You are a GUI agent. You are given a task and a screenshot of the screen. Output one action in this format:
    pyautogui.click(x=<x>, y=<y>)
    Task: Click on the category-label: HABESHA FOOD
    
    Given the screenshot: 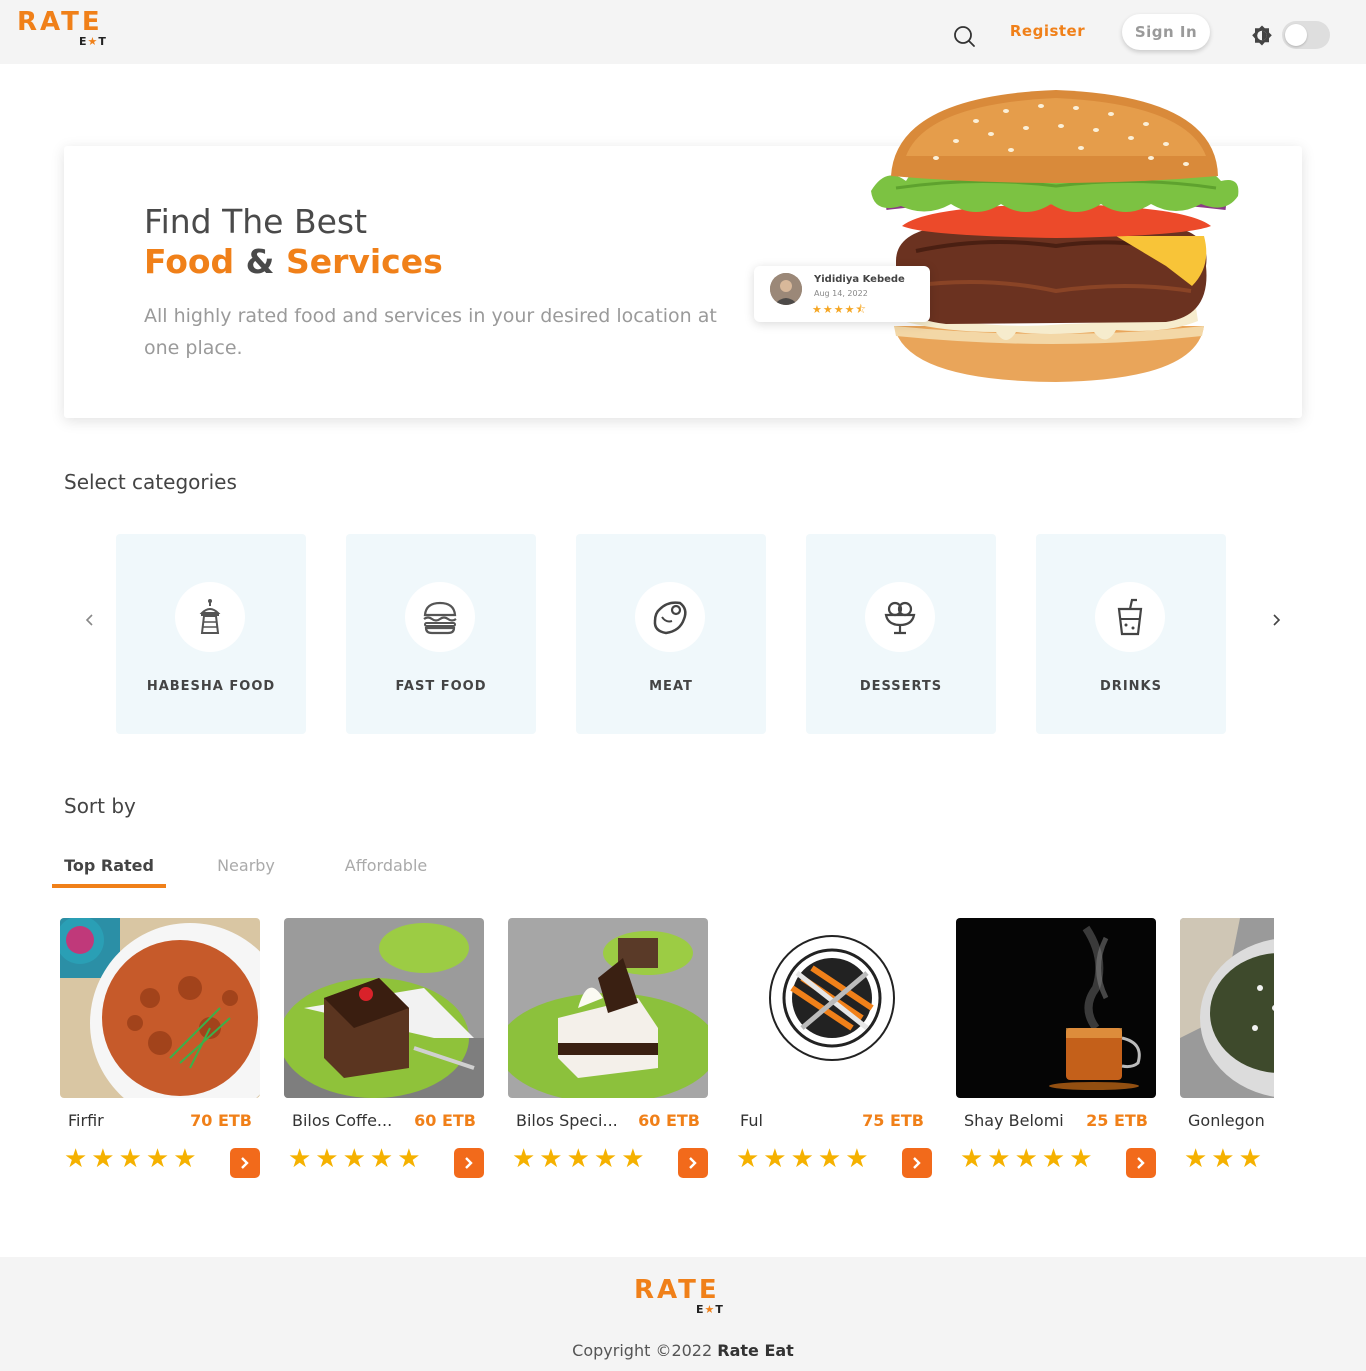 What is the action you would take?
    pyautogui.click(x=211, y=686)
    